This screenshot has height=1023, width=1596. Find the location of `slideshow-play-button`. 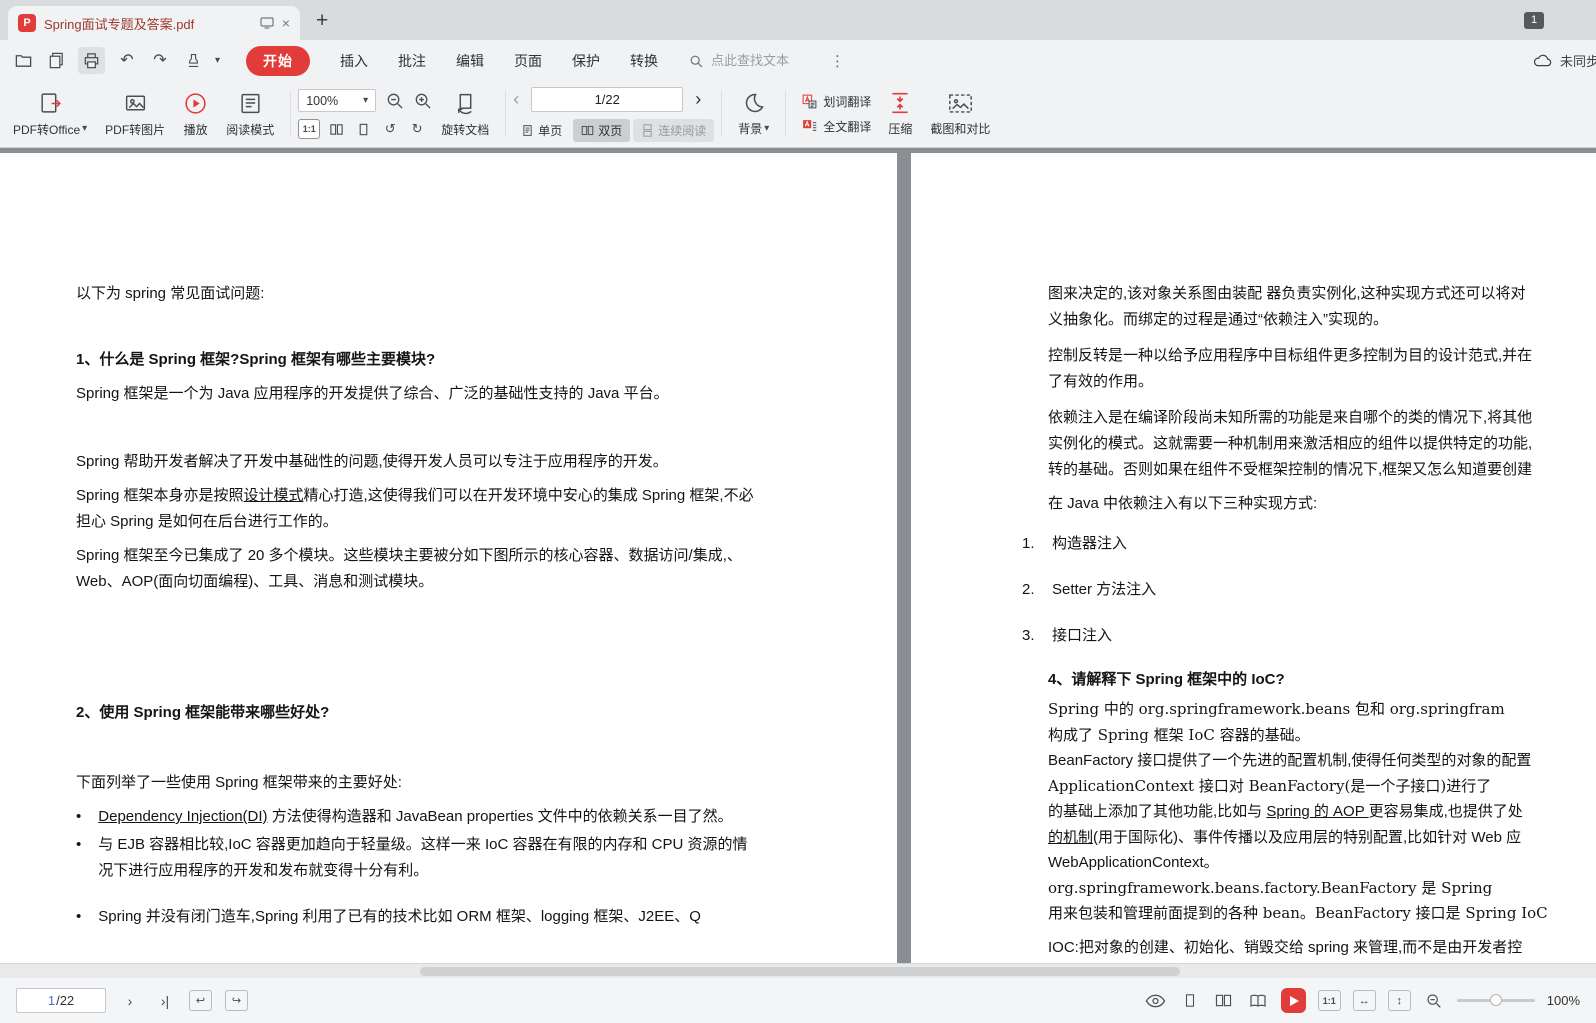

slideshow-play-button is located at coordinates (1293, 1000).